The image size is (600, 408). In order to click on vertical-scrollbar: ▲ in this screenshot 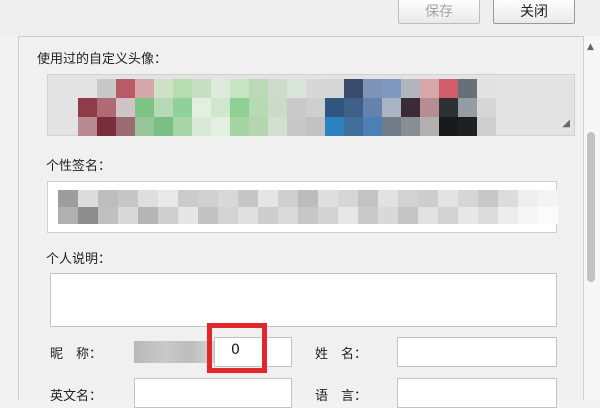, I will do `click(592, 218)`.